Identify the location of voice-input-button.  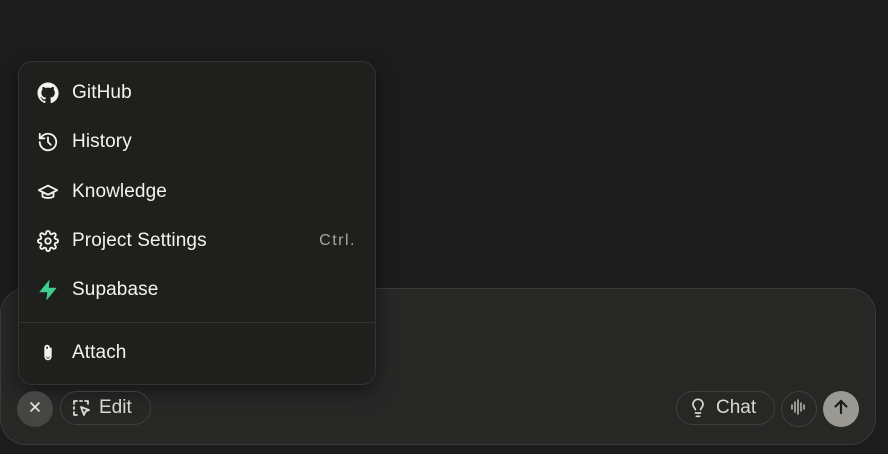
(799, 409).